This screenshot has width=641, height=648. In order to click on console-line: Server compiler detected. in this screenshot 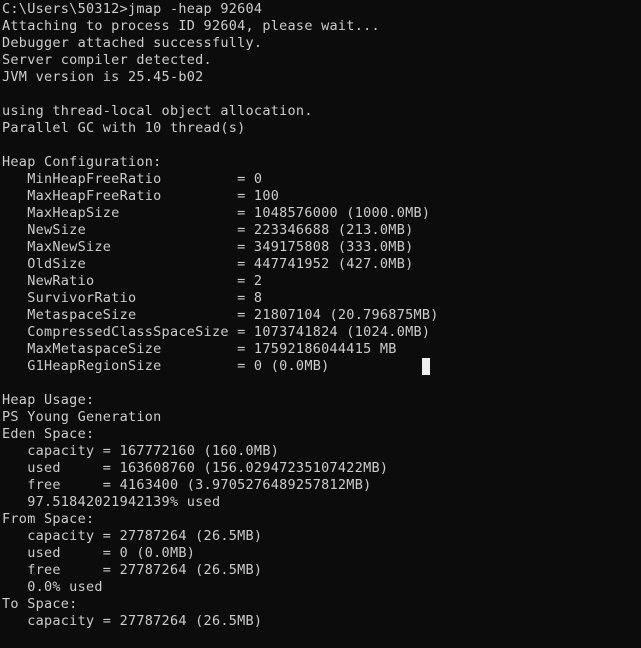, I will do `click(107, 60)`.